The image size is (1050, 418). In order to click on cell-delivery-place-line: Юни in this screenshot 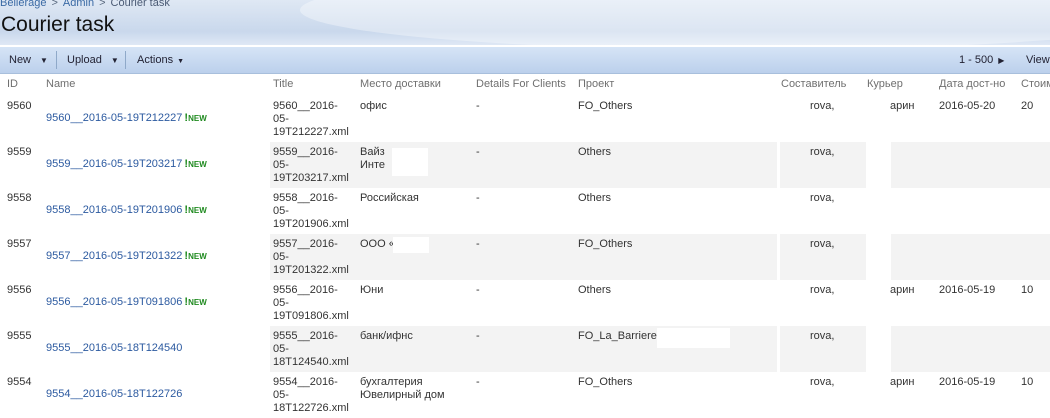, I will do `click(372, 290)`.